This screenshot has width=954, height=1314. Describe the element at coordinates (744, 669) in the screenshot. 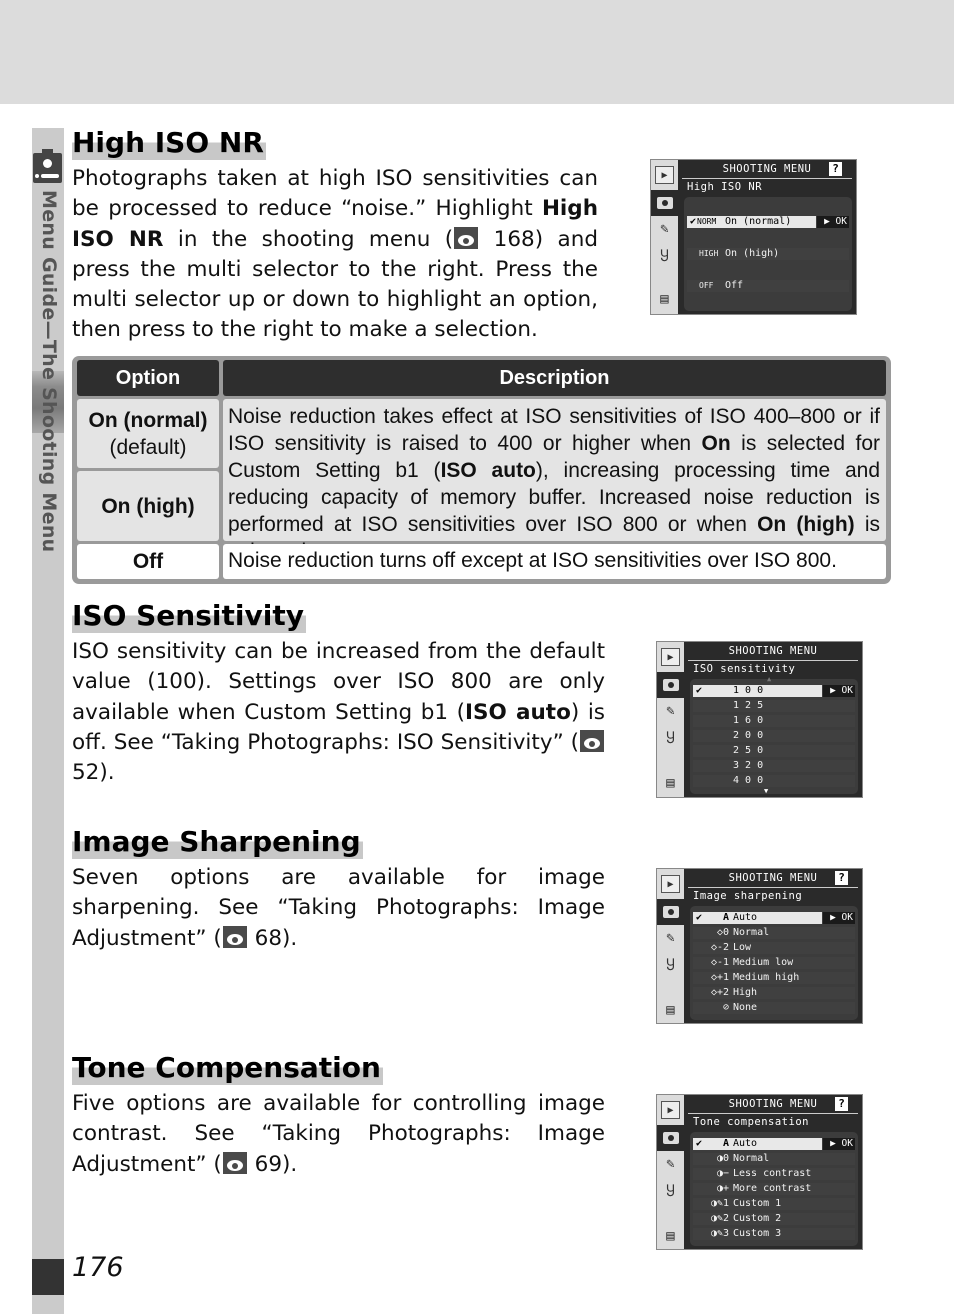

I see `lcd-subtitle: ISO sensitivity` at that location.